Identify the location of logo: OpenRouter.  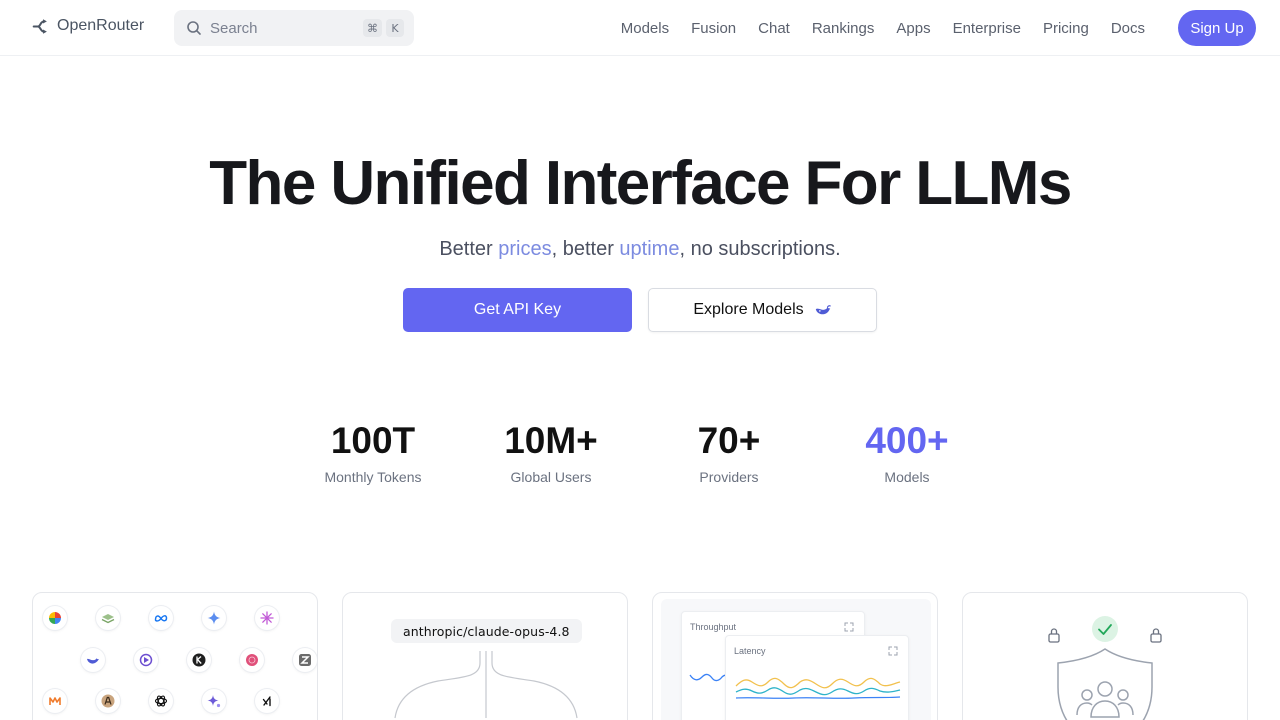
(88, 26).